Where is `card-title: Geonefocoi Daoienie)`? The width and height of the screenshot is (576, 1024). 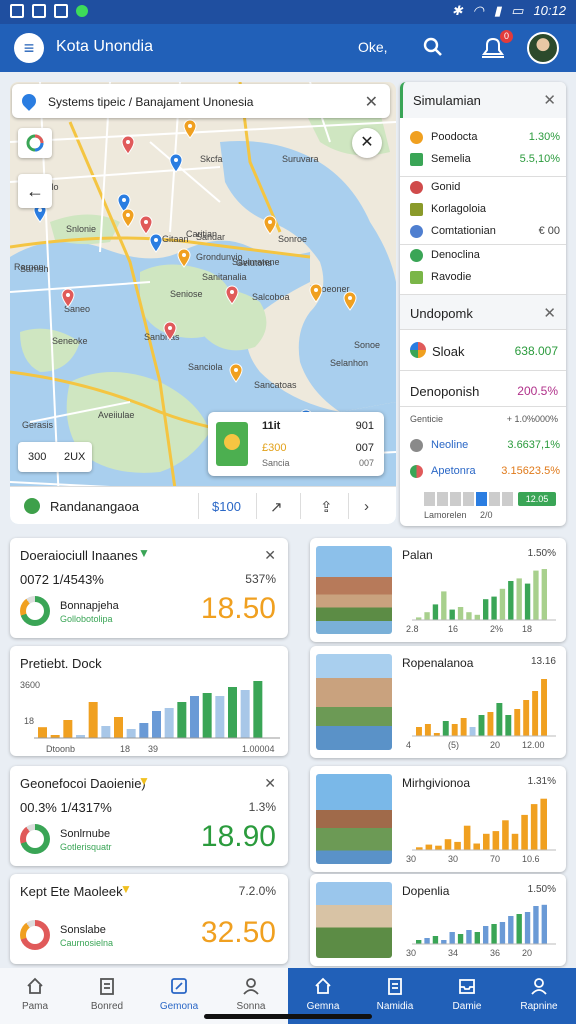 card-title: Geonefocoi Daoienie) is located at coordinates (83, 783).